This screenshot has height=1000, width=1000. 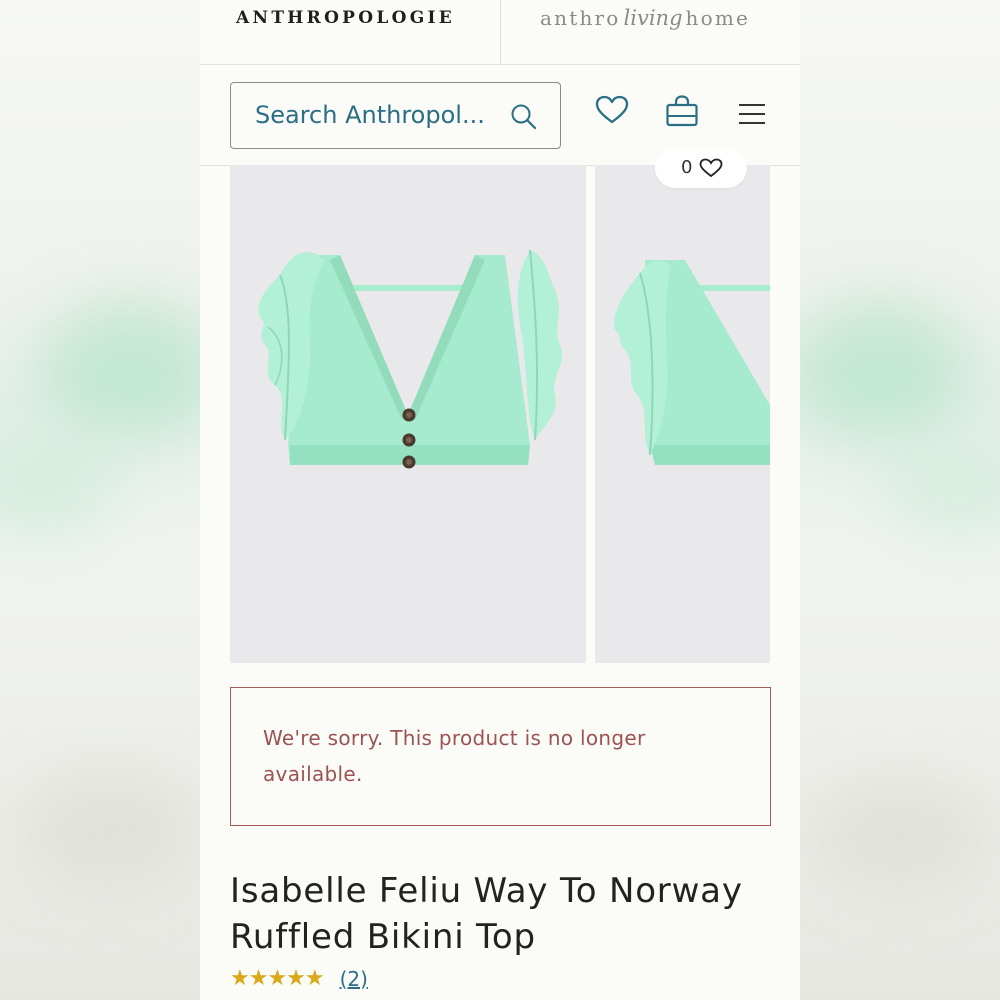 What do you see at coordinates (711, 168) in the screenshot?
I see `heart-outline-icon` at bounding box center [711, 168].